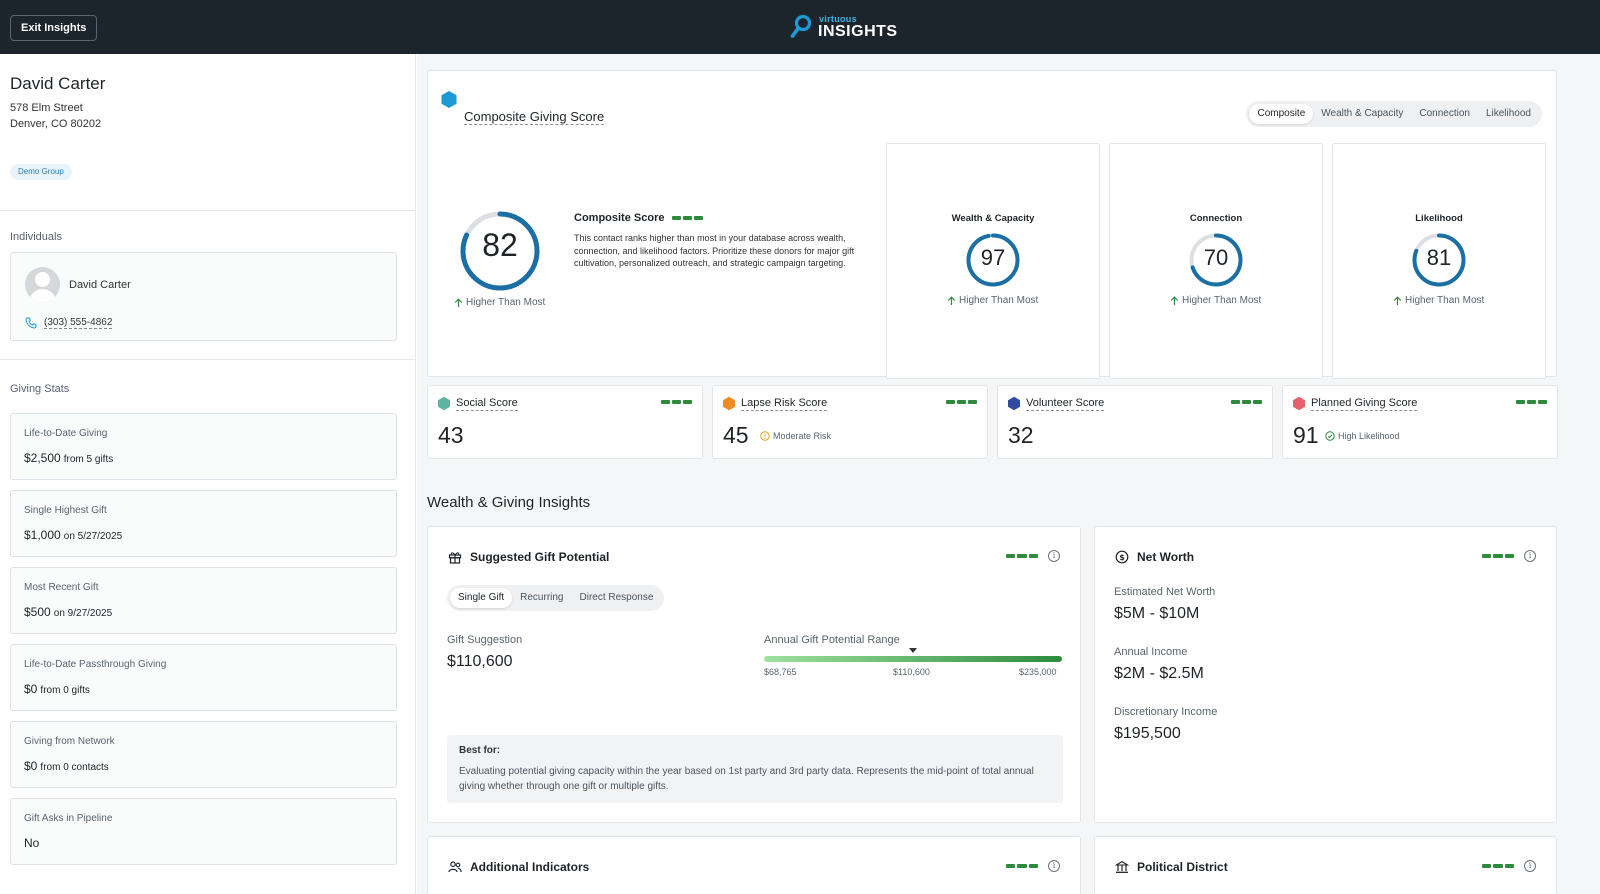  I want to click on political-district-title: Political District, so click(1182, 867).